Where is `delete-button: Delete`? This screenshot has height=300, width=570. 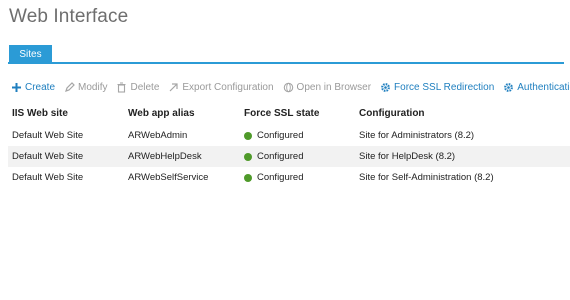
delete-button: Delete is located at coordinates (137, 87).